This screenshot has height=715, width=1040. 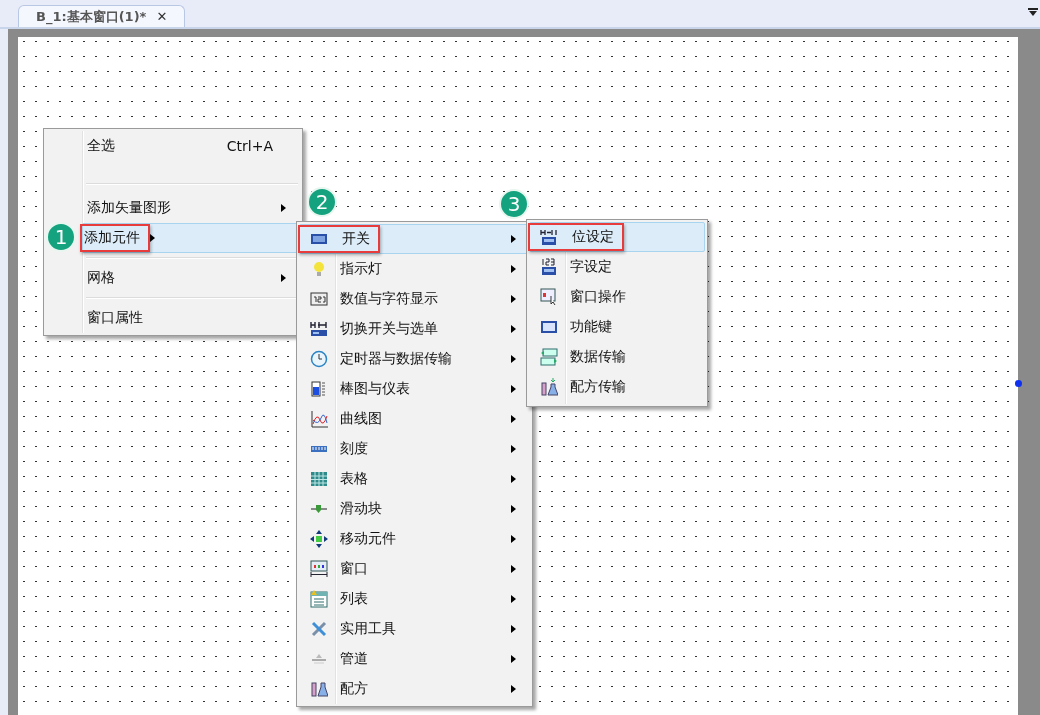 I want to click on menu-item: 棒图与仪表, so click(x=414, y=389).